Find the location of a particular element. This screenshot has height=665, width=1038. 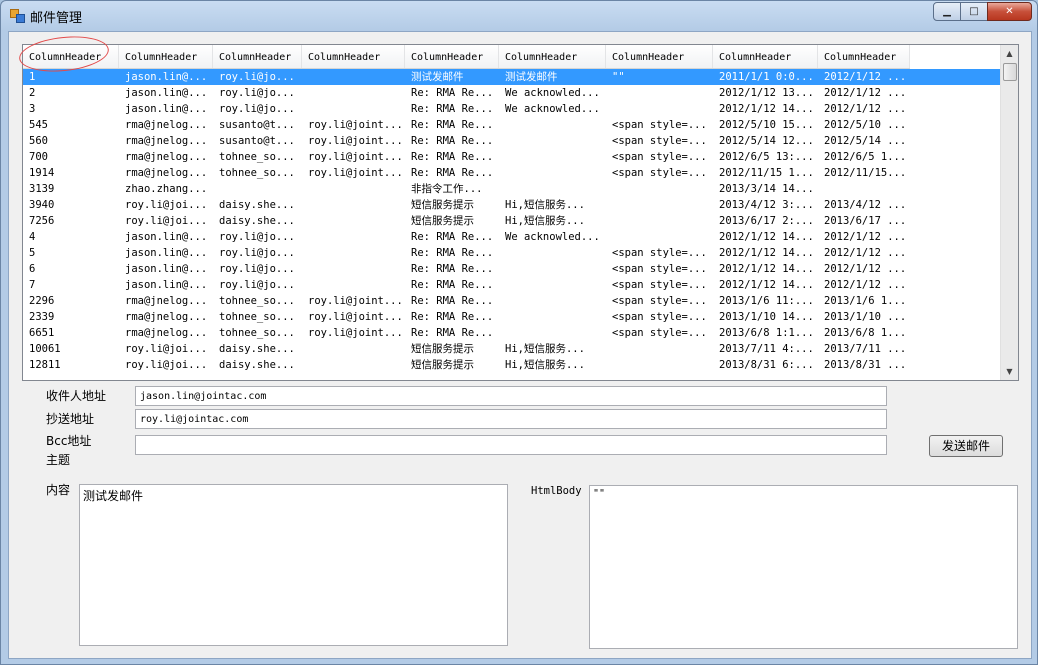

minimize-button: ▁ is located at coordinates (947, 11).